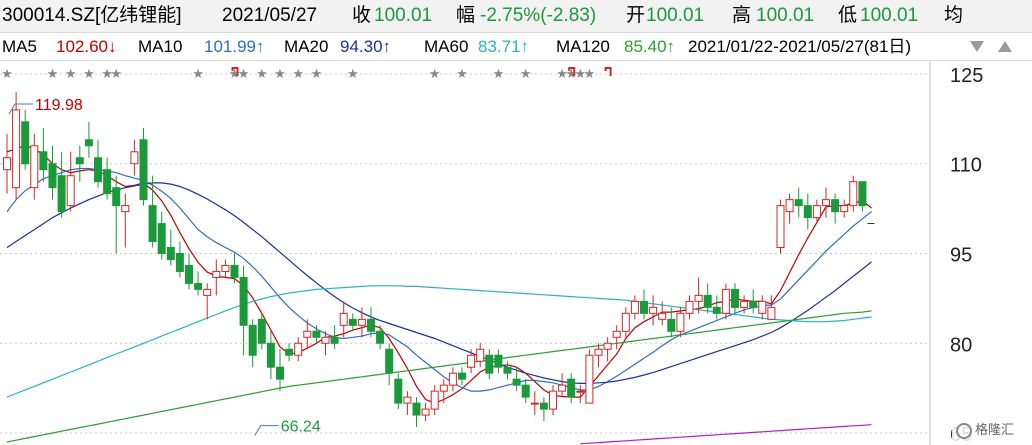 The width and height of the screenshot is (1032, 445). I want to click on watermark-text: 格隆汇, so click(995, 429).